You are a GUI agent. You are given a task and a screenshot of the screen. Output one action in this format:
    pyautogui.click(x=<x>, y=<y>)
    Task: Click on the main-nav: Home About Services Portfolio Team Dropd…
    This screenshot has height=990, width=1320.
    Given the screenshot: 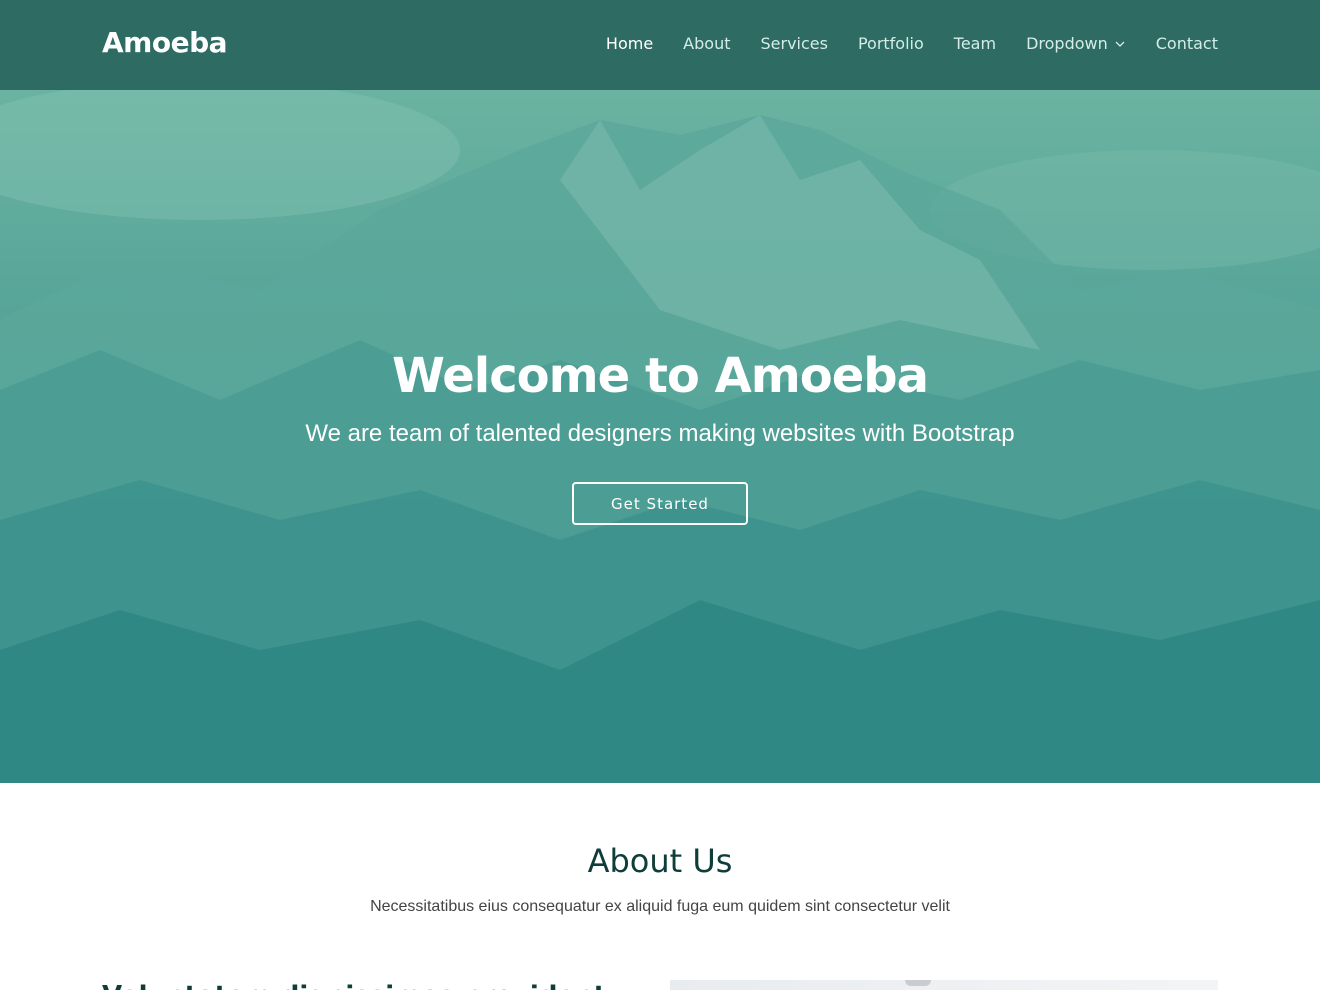 What is the action you would take?
    pyautogui.click(x=897, y=43)
    